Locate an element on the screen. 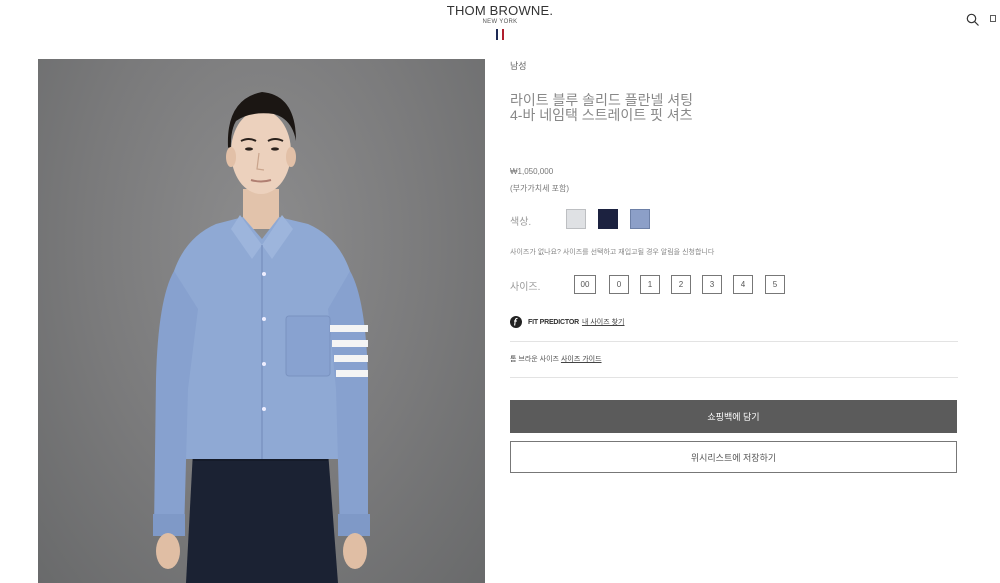  fit-predictor: FIT PREDICTOR 내 사이즈 찾기 is located at coordinates (567, 322).